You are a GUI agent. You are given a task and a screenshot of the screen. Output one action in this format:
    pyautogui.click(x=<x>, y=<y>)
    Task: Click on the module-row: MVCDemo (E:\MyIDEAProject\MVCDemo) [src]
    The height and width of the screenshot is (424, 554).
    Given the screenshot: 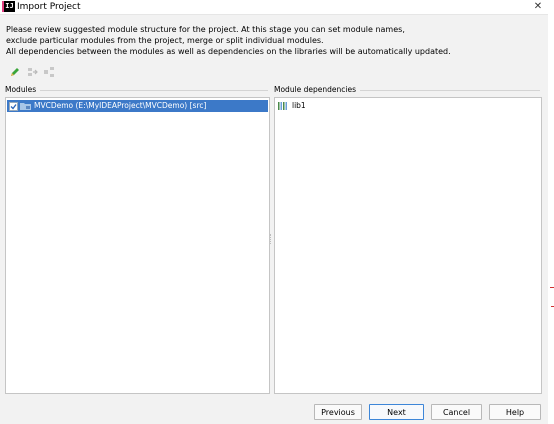 What is the action you would take?
    pyautogui.click(x=137, y=106)
    